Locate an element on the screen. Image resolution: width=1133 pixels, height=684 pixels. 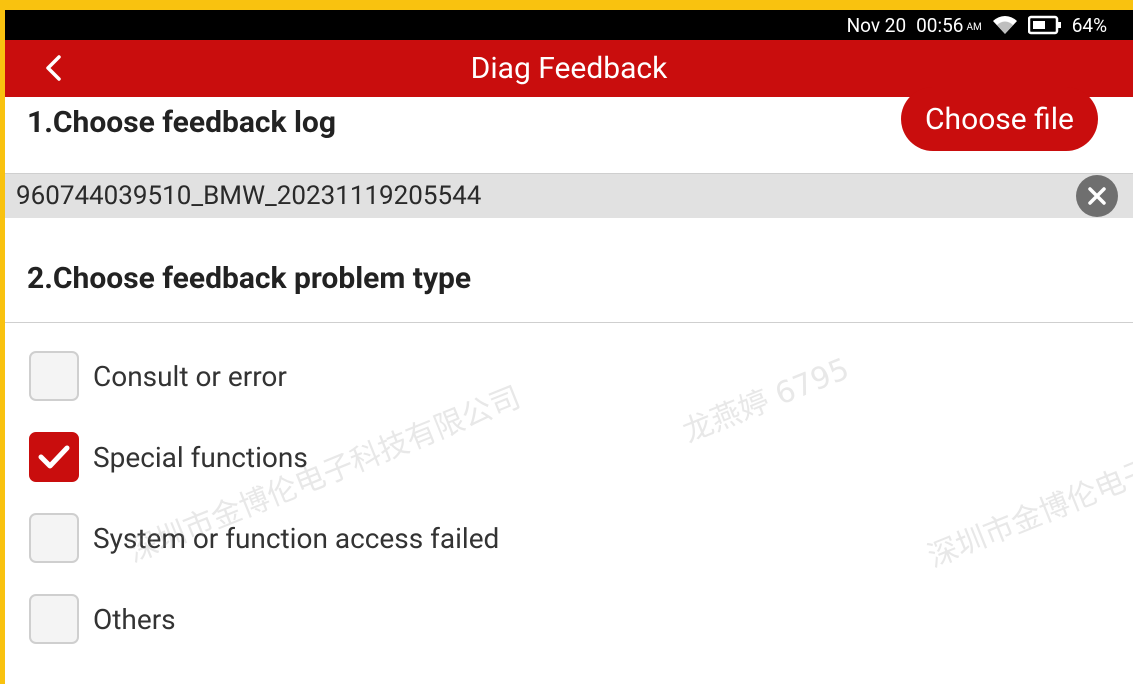
status-date: Nov 20 is located at coordinates (876, 25).